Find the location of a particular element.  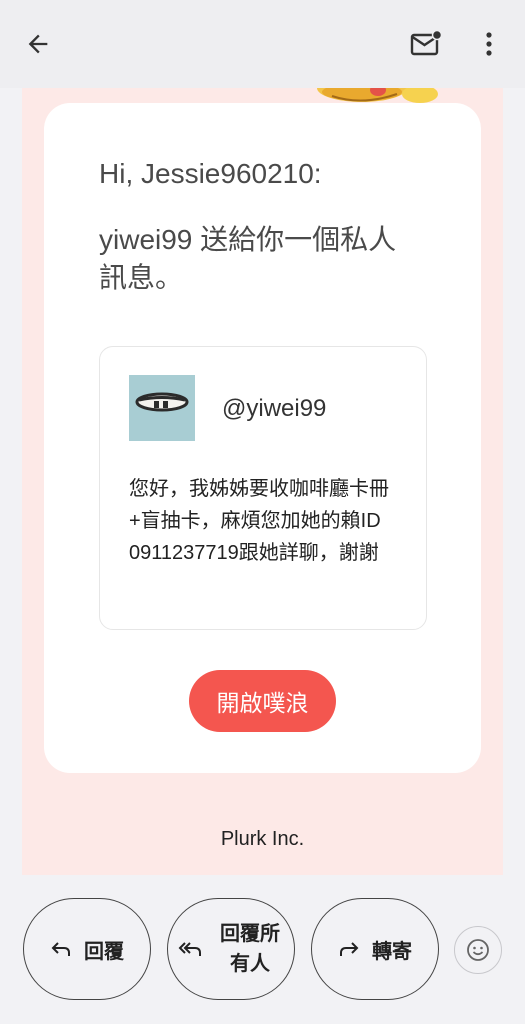

app-bar is located at coordinates (262, 44).